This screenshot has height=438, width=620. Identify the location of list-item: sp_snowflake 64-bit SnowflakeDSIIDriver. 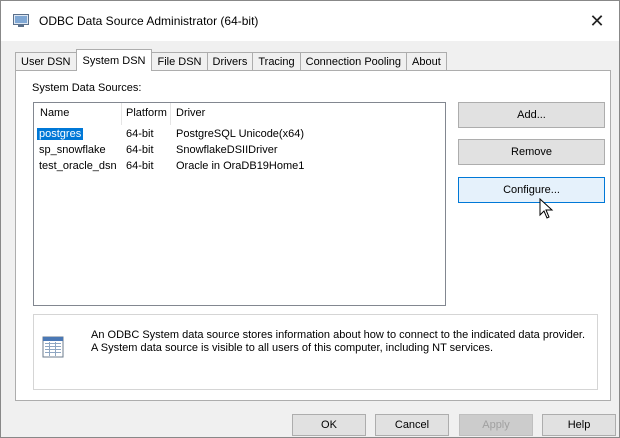
(239, 150).